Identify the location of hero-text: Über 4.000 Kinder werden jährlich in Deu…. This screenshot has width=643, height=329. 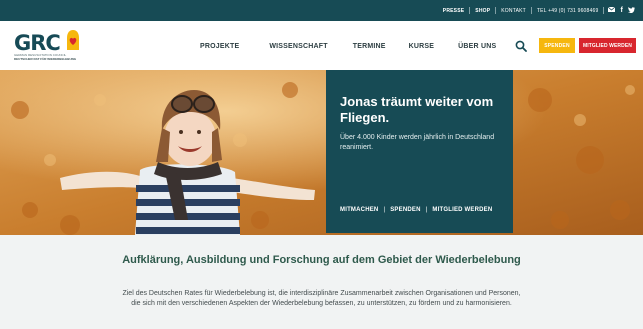
(417, 142).